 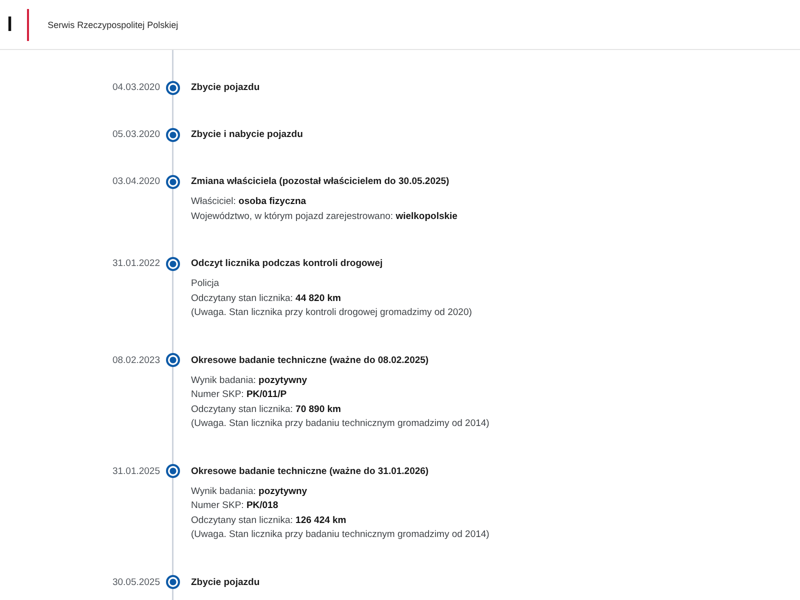 What do you see at coordinates (135, 135) in the screenshot?
I see `event-date: 05.03.2020` at bounding box center [135, 135].